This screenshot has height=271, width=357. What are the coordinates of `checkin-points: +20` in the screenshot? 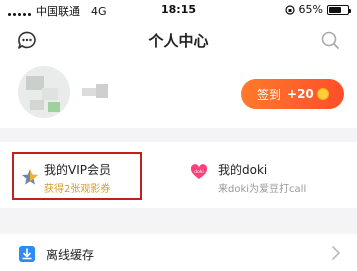 It's located at (300, 94).